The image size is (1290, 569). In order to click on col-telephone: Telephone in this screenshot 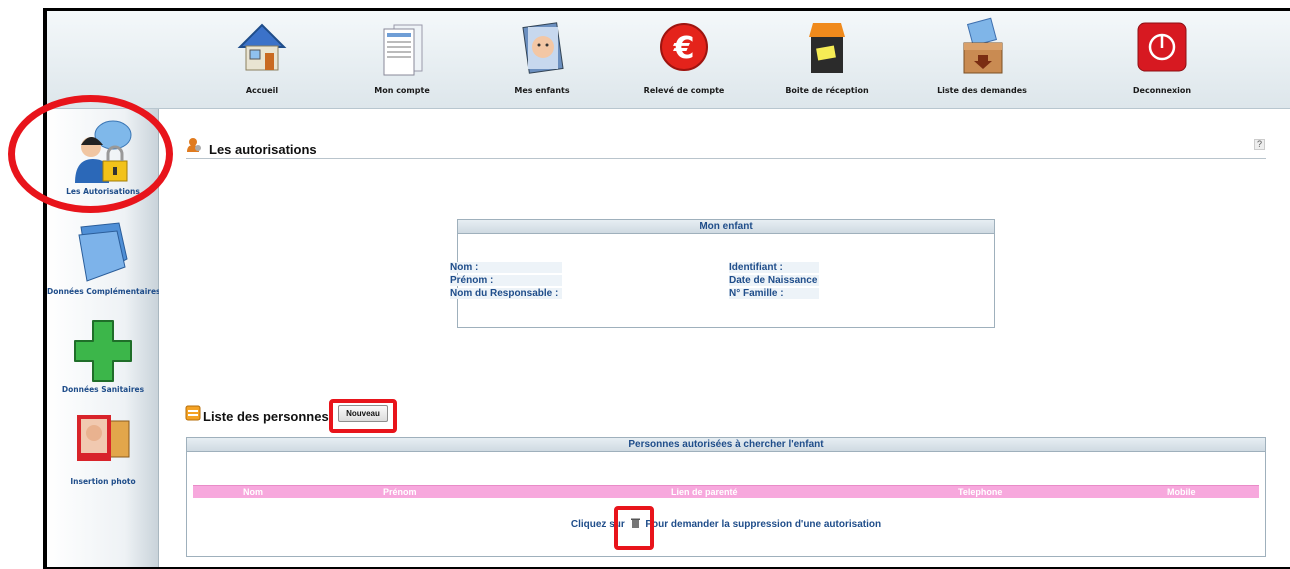, I will do `click(980, 492)`.